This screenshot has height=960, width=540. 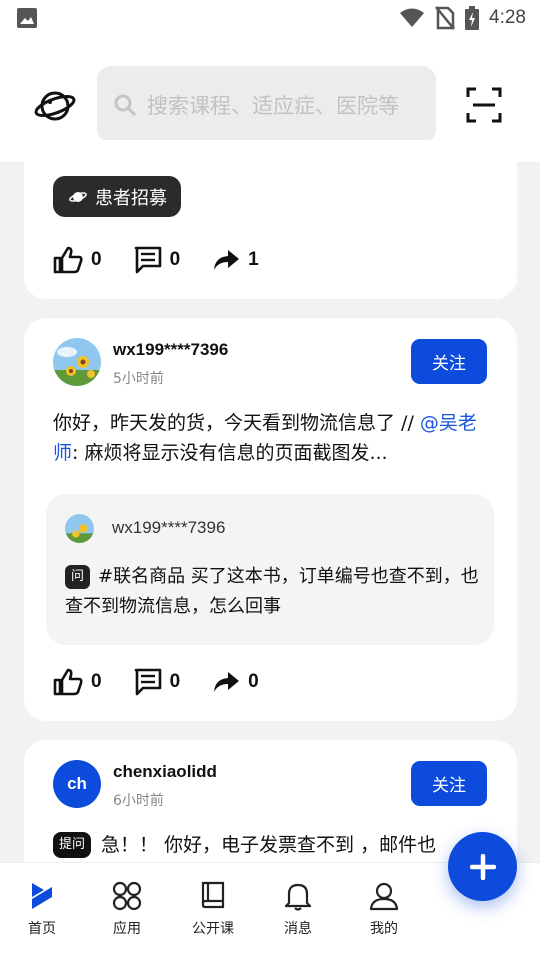 What do you see at coordinates (127, 896) in the screenshot?
I see `apps-grid-icon` at bounding box center [127, 896].